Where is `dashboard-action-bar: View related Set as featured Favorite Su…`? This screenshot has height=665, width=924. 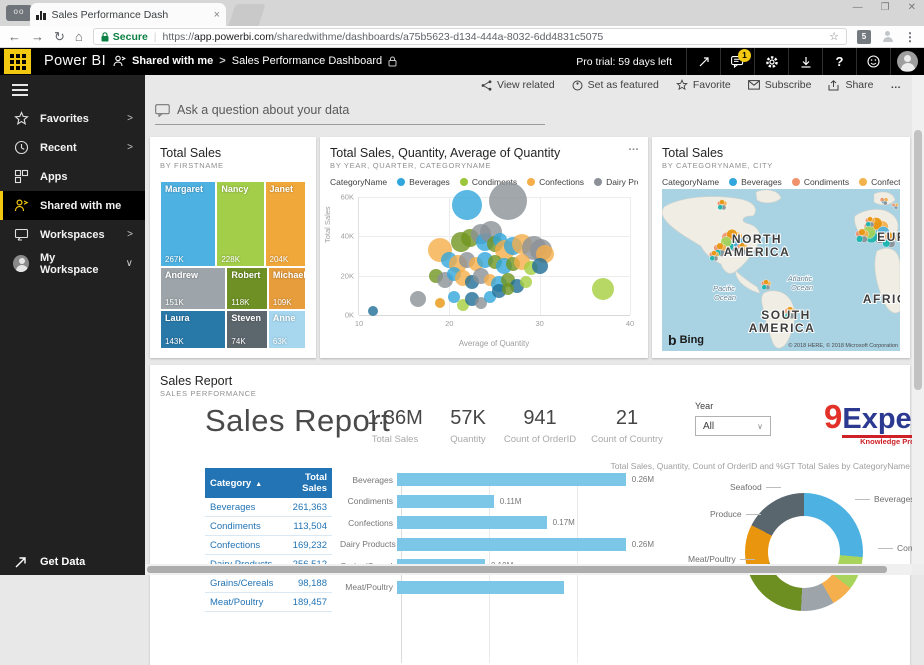
dashboard-action-bar: View related Set as featured Favorite Su… is located at coordinates (691, 85).